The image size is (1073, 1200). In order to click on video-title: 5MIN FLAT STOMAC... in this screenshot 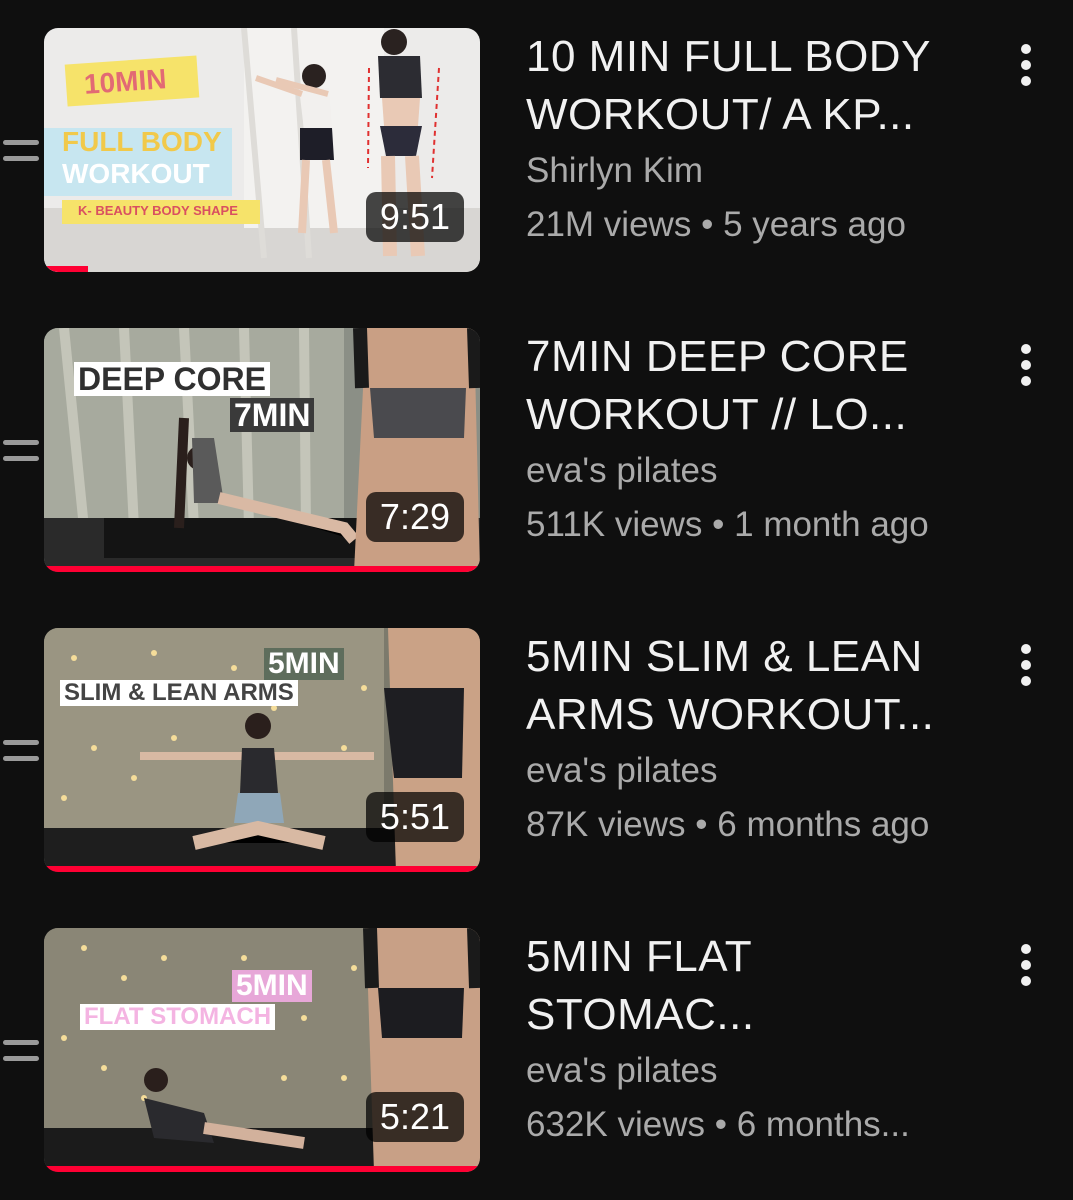, I will do `click(761, 986)`.